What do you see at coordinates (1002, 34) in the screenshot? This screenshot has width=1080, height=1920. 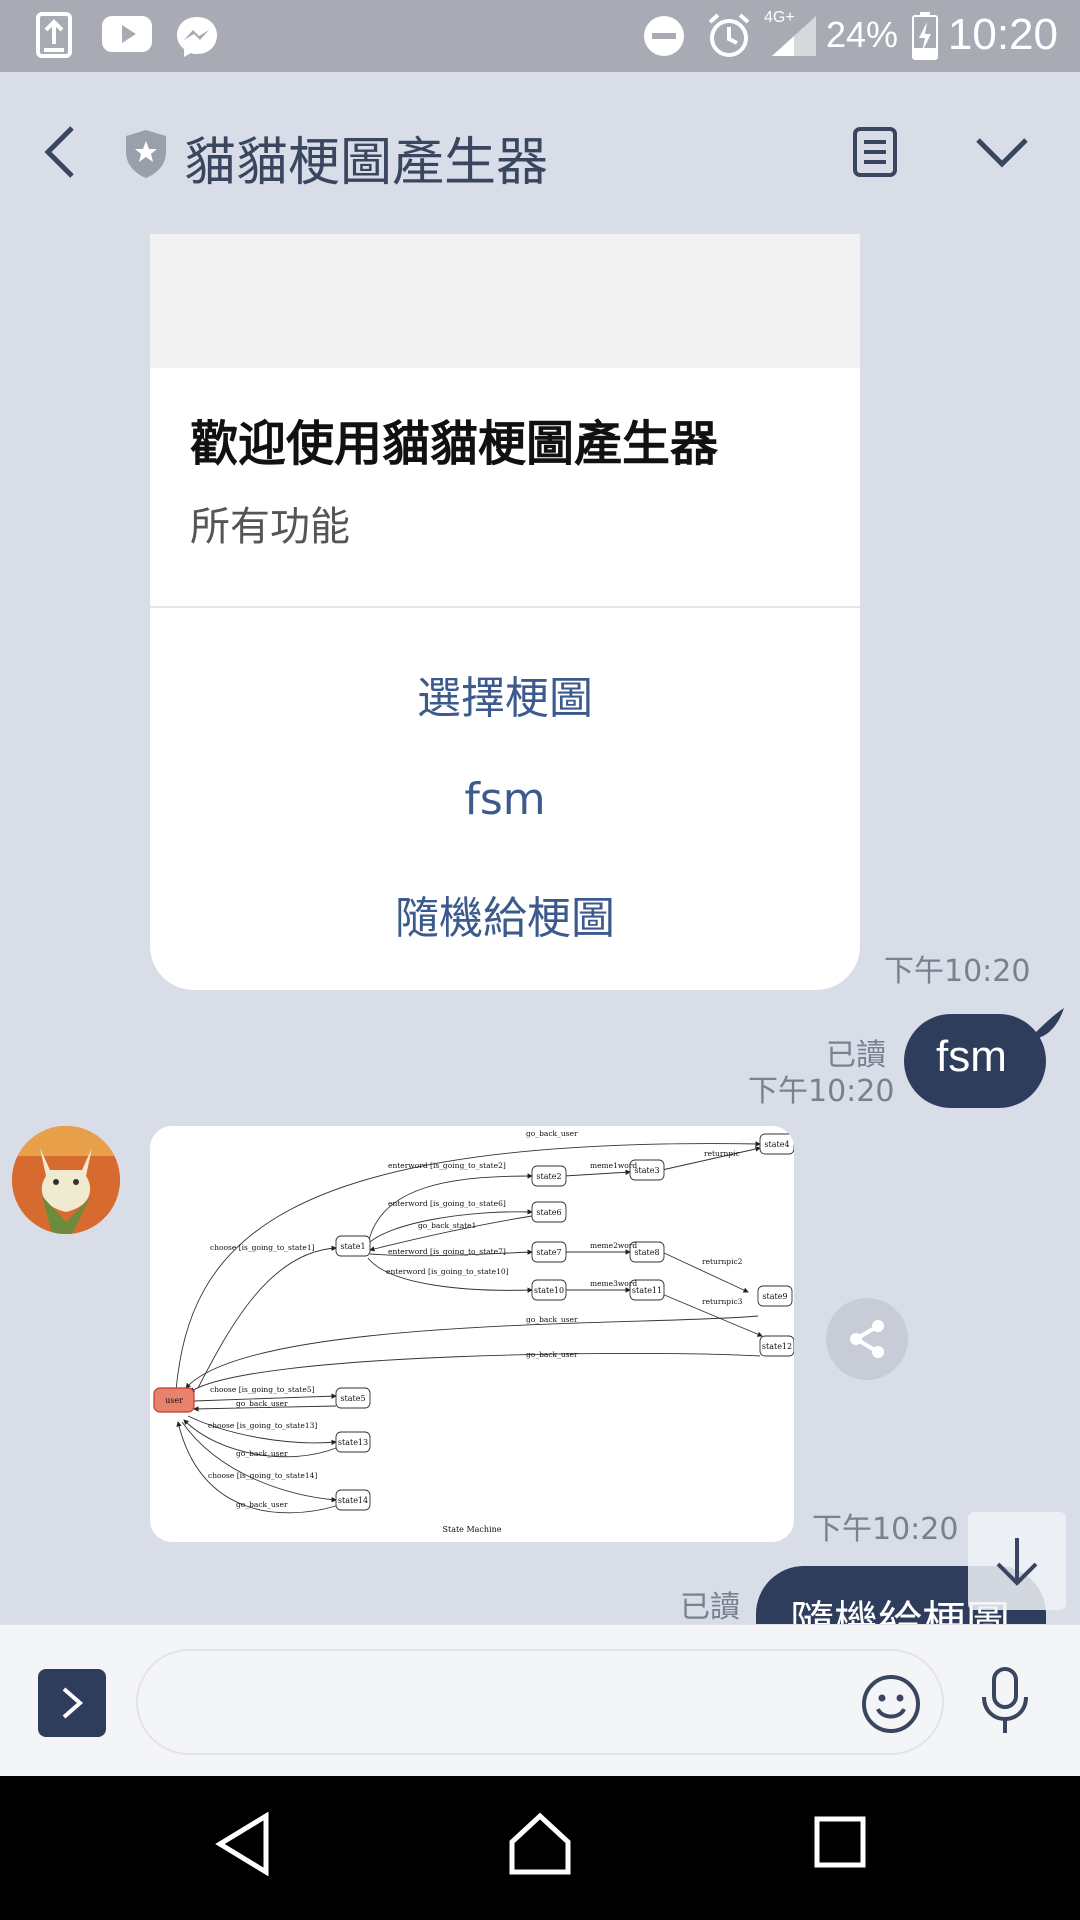 I see `clock: 10:20` at bounding box center [1002, 34].